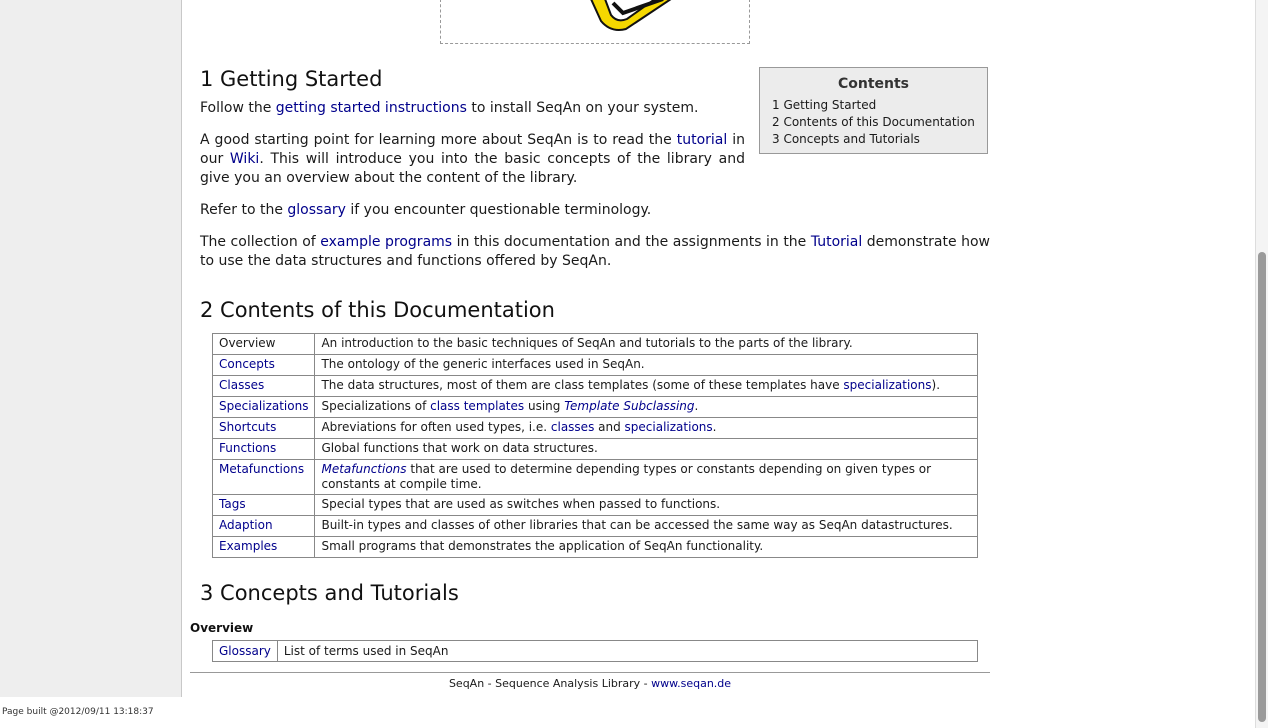 The width and height of the screenshot is (1268, 728). I want to click on link-shortcuts: Shortcuts, so click(247, 427).